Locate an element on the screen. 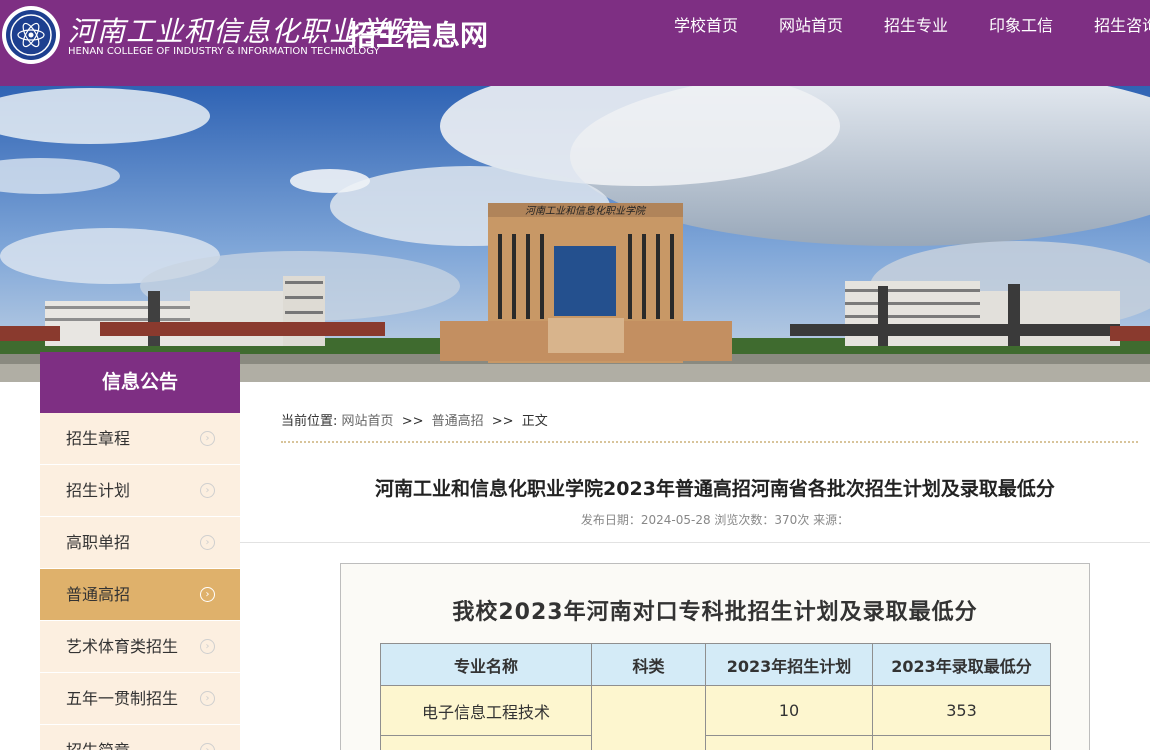 The width and height of the screenshot is (1150, 750). sidebar-item-art-sports: 艺术体育类招生 › is located at coordinates (140, 647).